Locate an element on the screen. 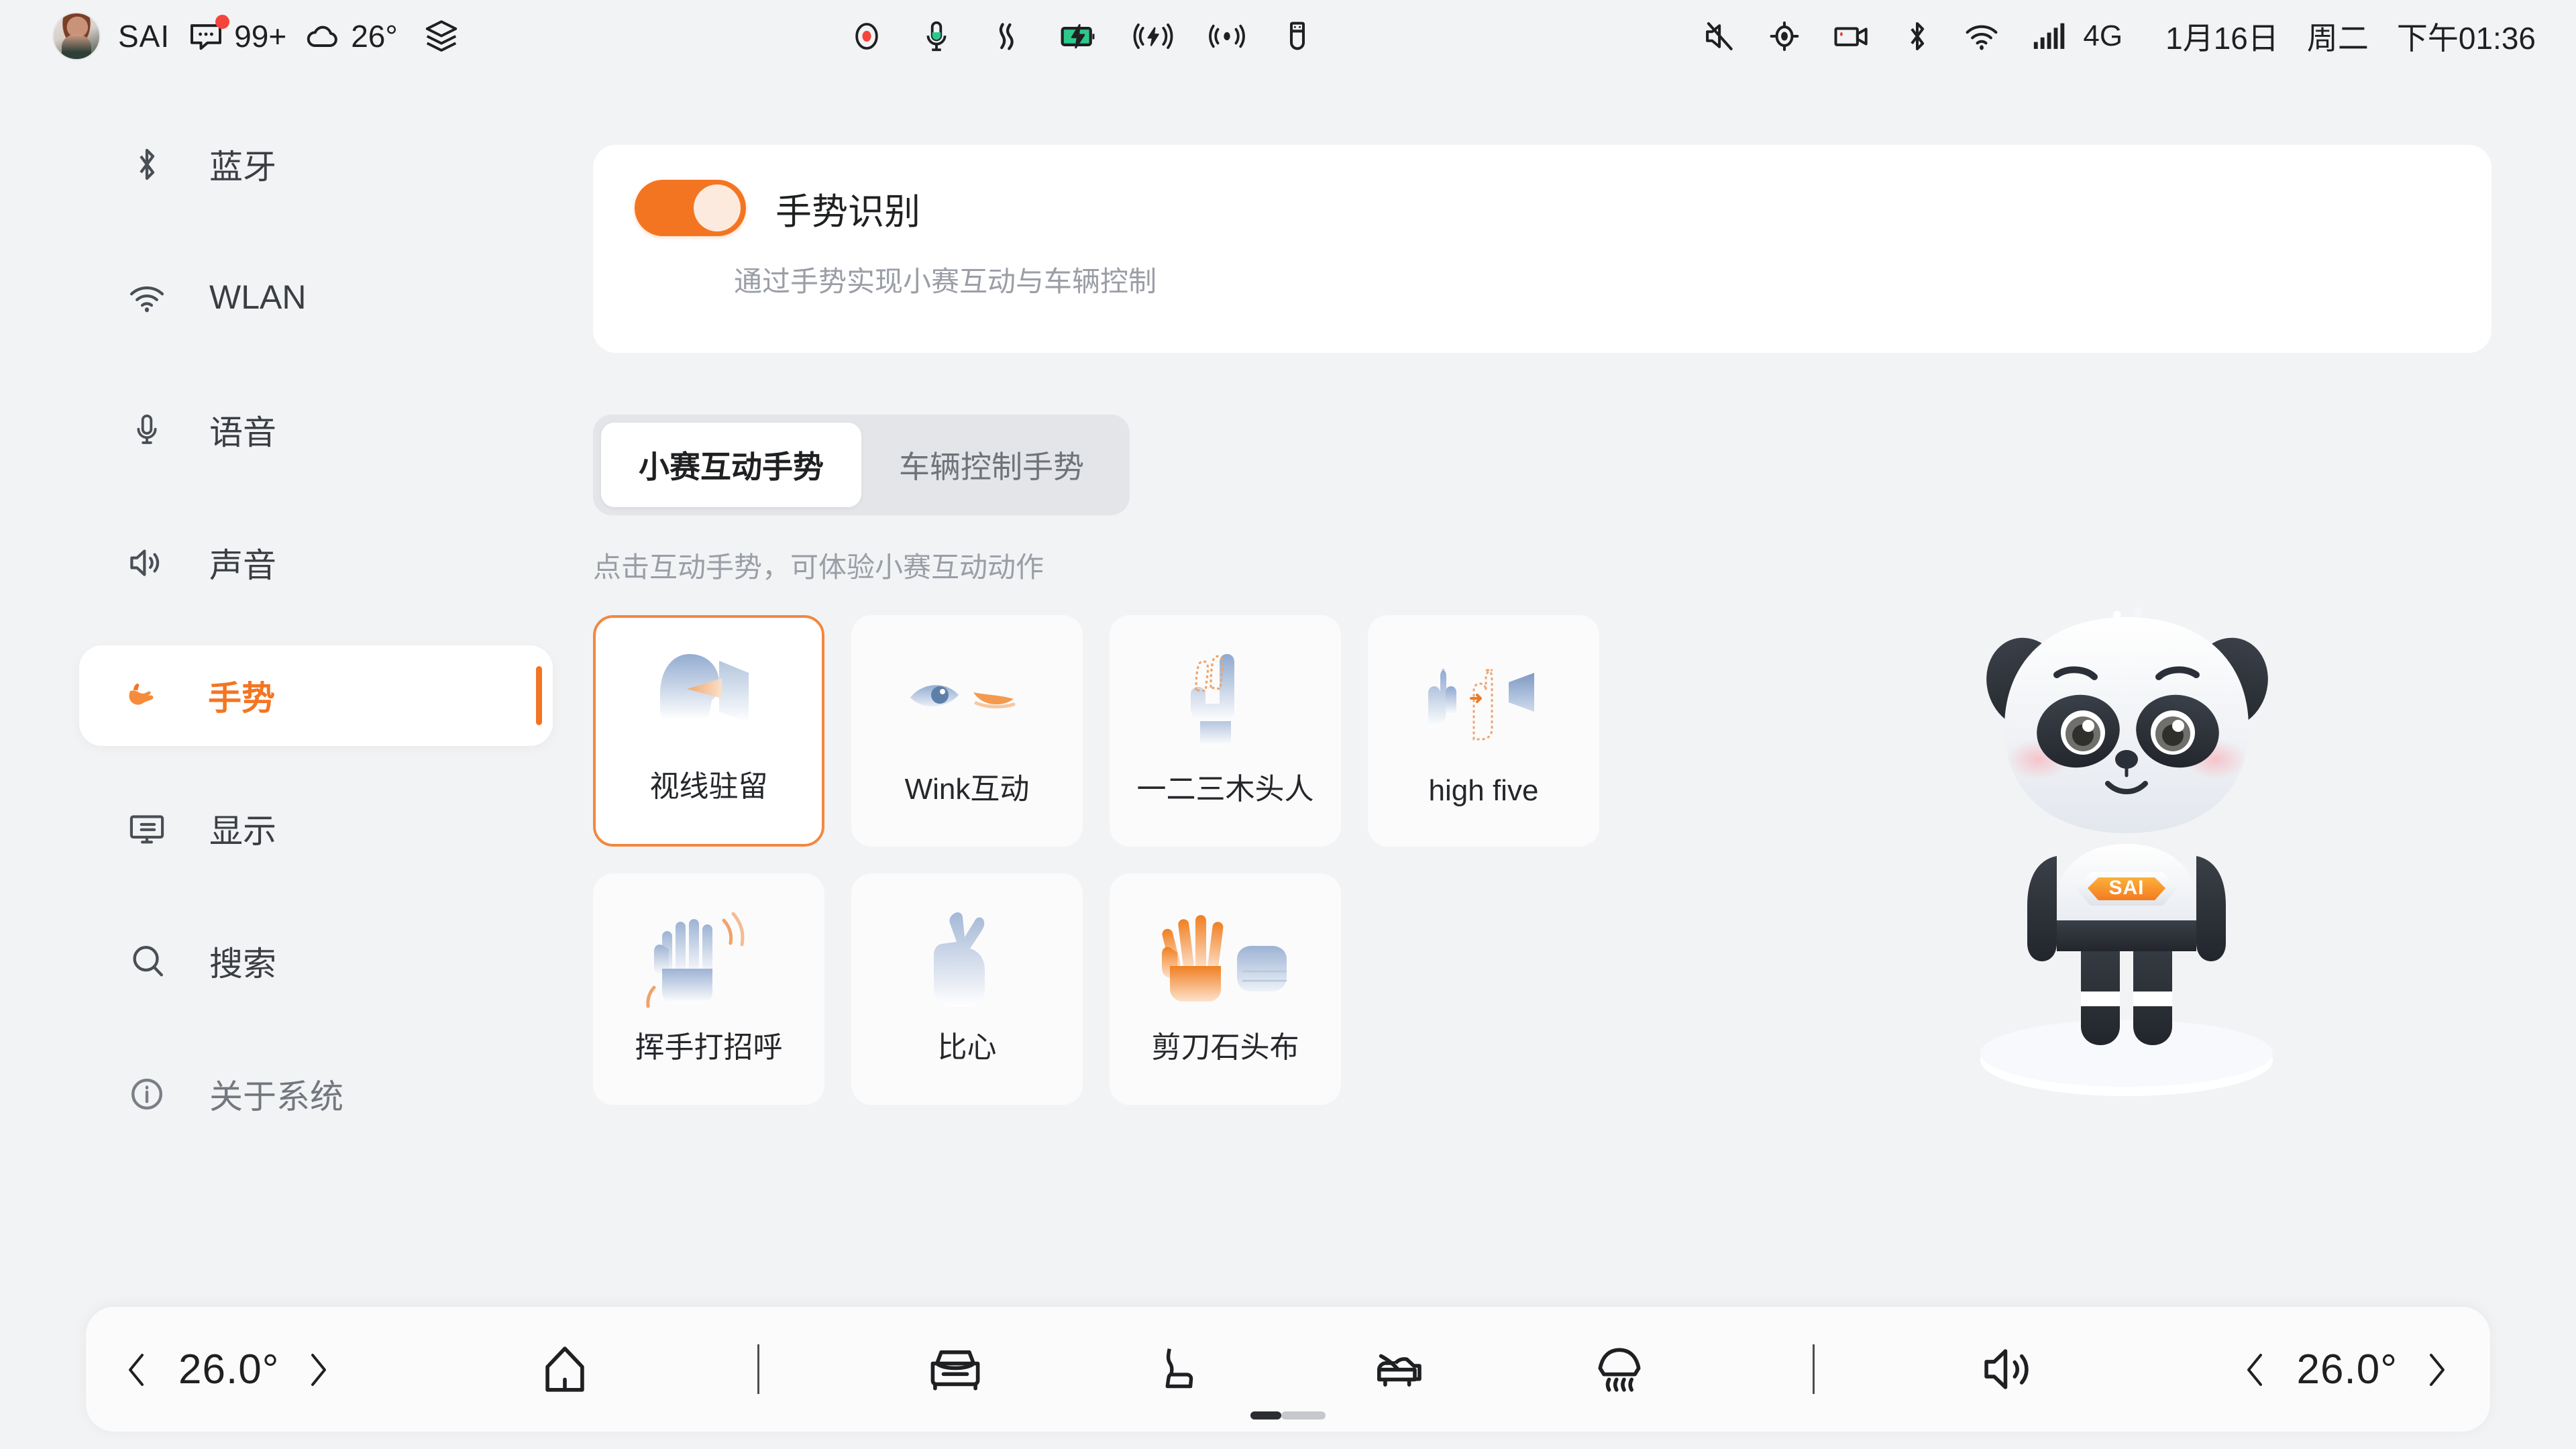  finger-heart-art is located at coordinates (967, 958).